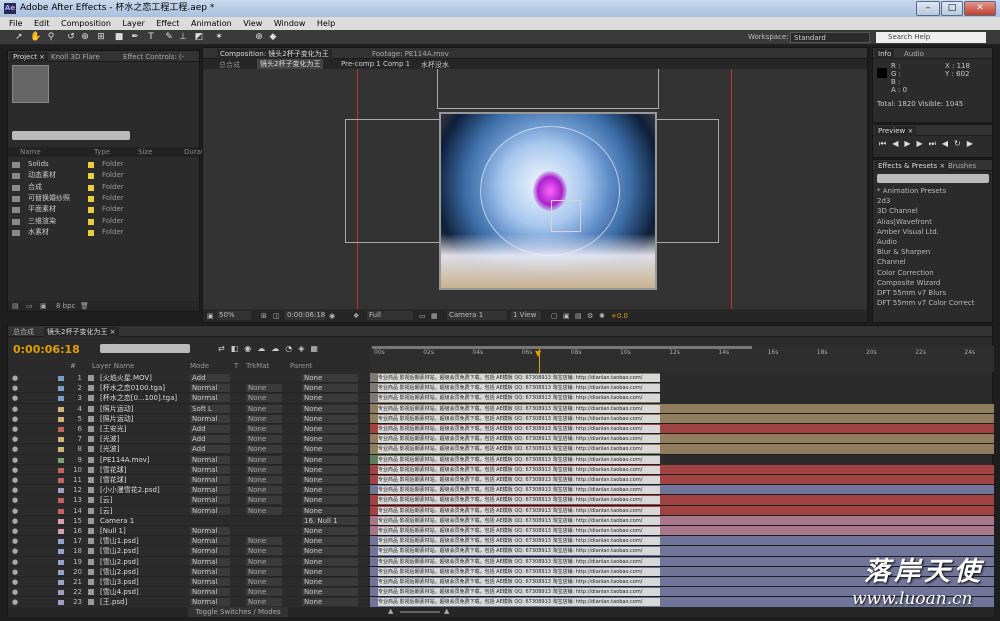 The height and width of the screenshot is (621, 1000). I want to click on layer-name: [雪花球], so click(113, 470).